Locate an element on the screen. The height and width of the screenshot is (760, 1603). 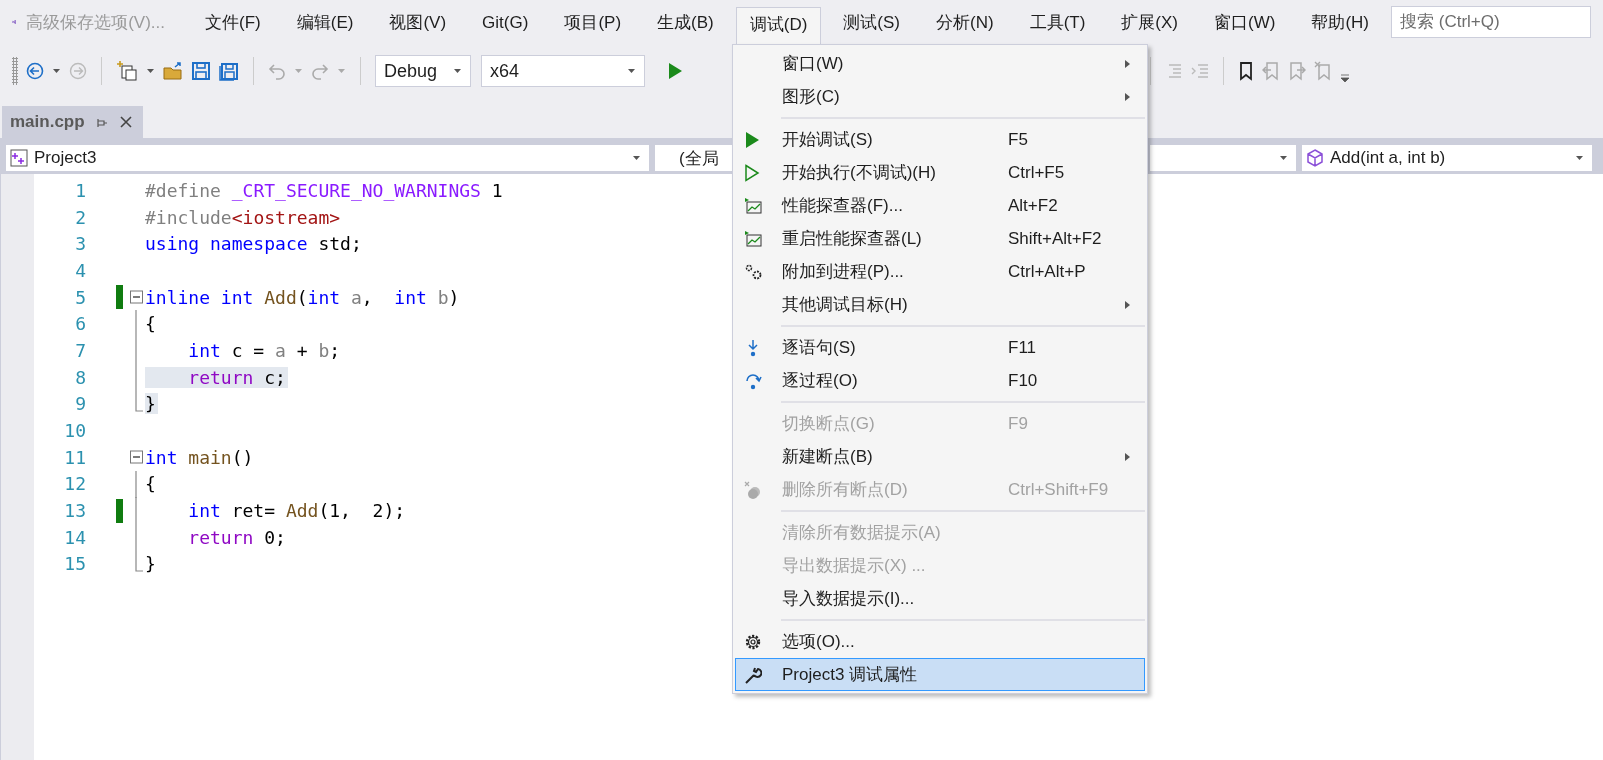
shortcut-text: Shift+Alt+F2 is located at coordinates (1055, 238).